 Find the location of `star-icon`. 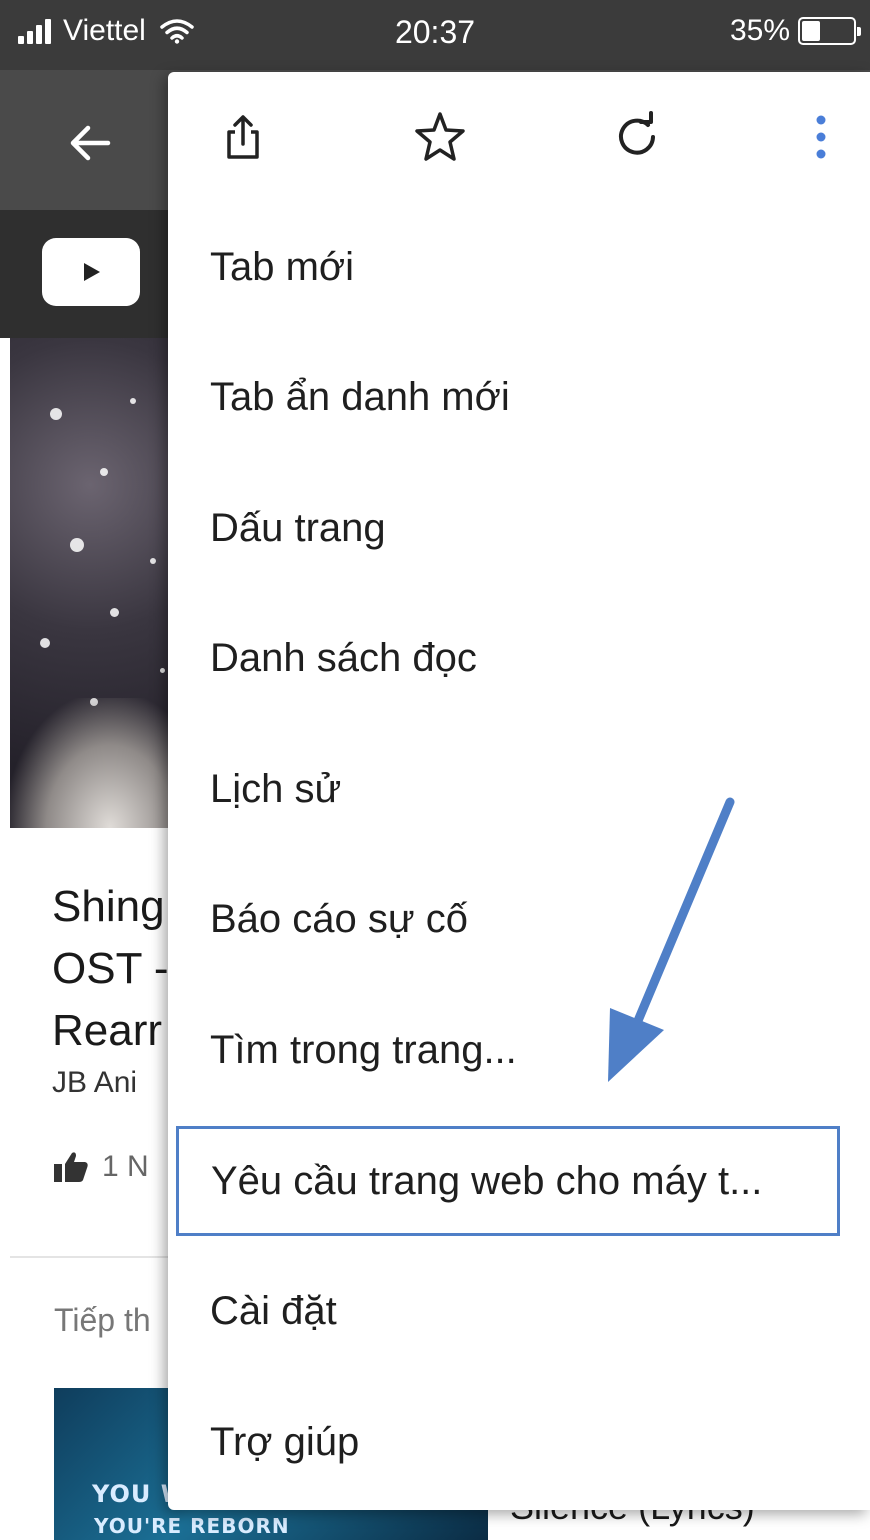

star-icon is located at coordinates (440, 137).